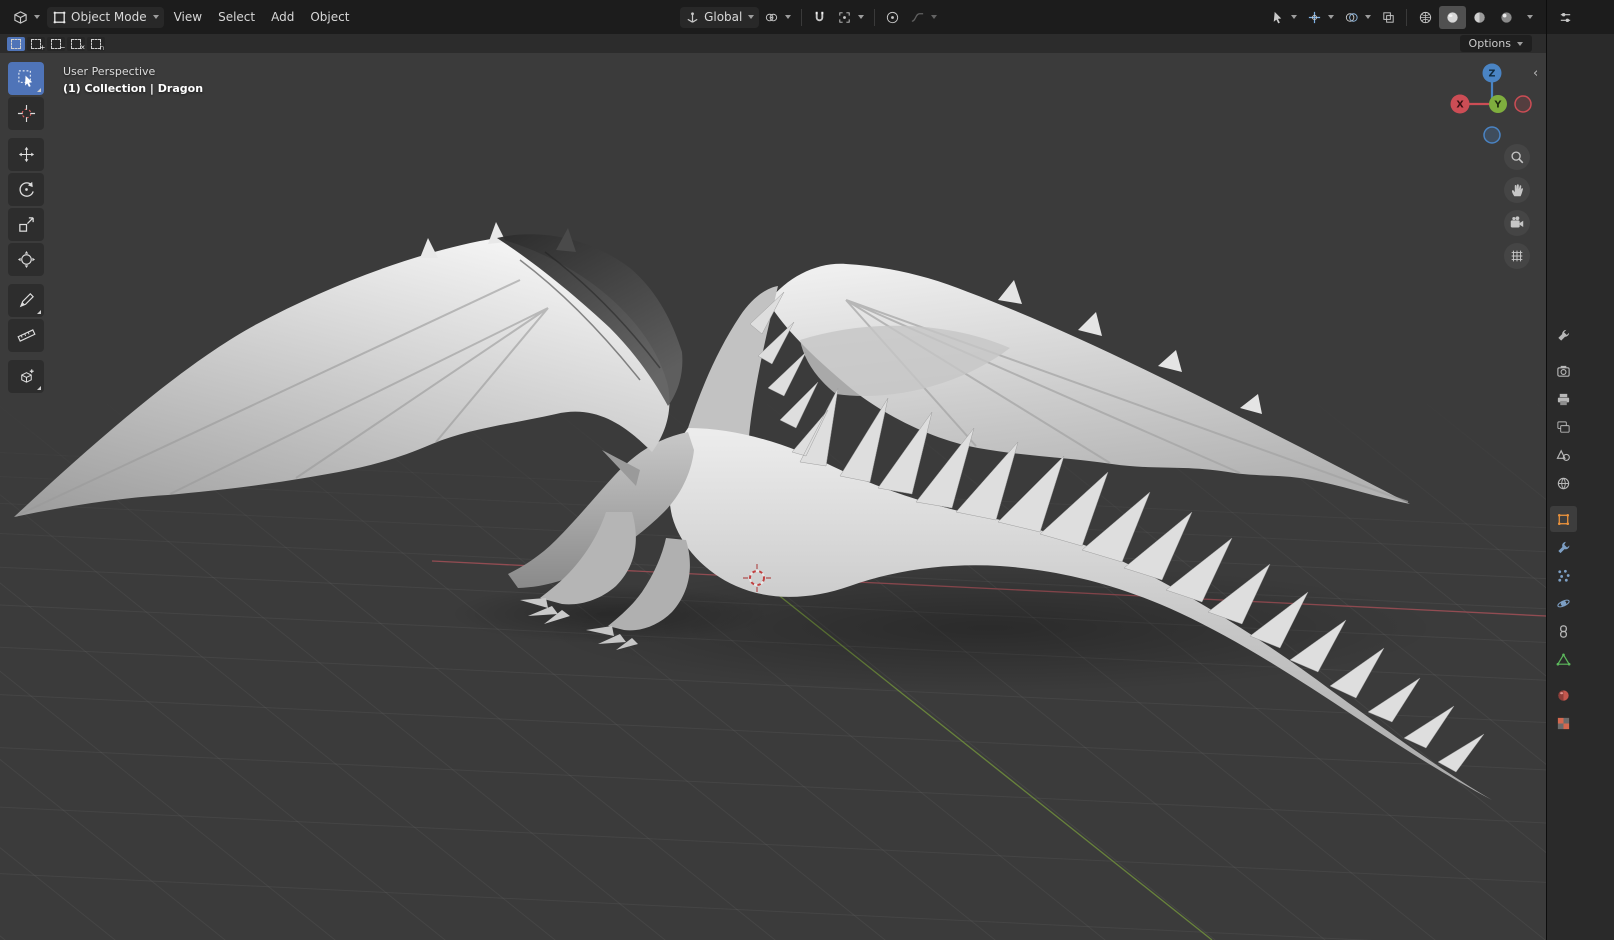 The height and width of the screenshot is (940, 1614). Describe the element at coordinates (777, 17) in the screenshot. I see `pivot-dropdown` at that location.